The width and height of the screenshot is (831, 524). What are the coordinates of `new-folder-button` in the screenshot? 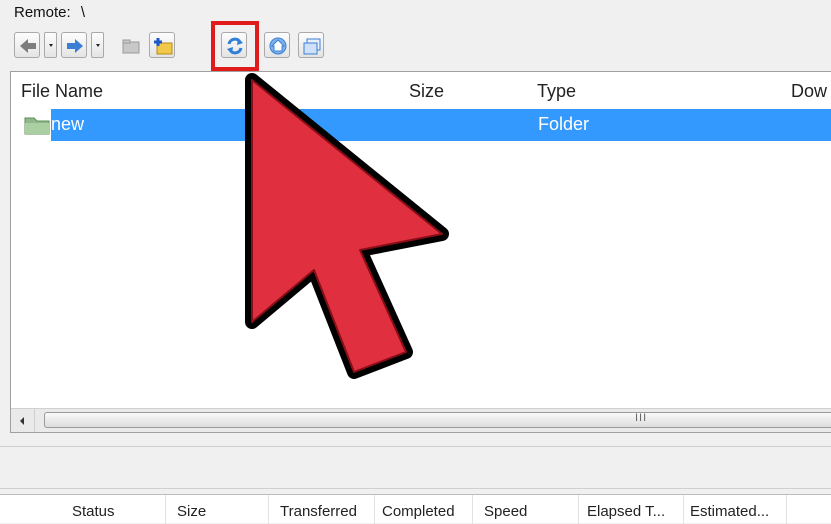 It's located at (162, 45).